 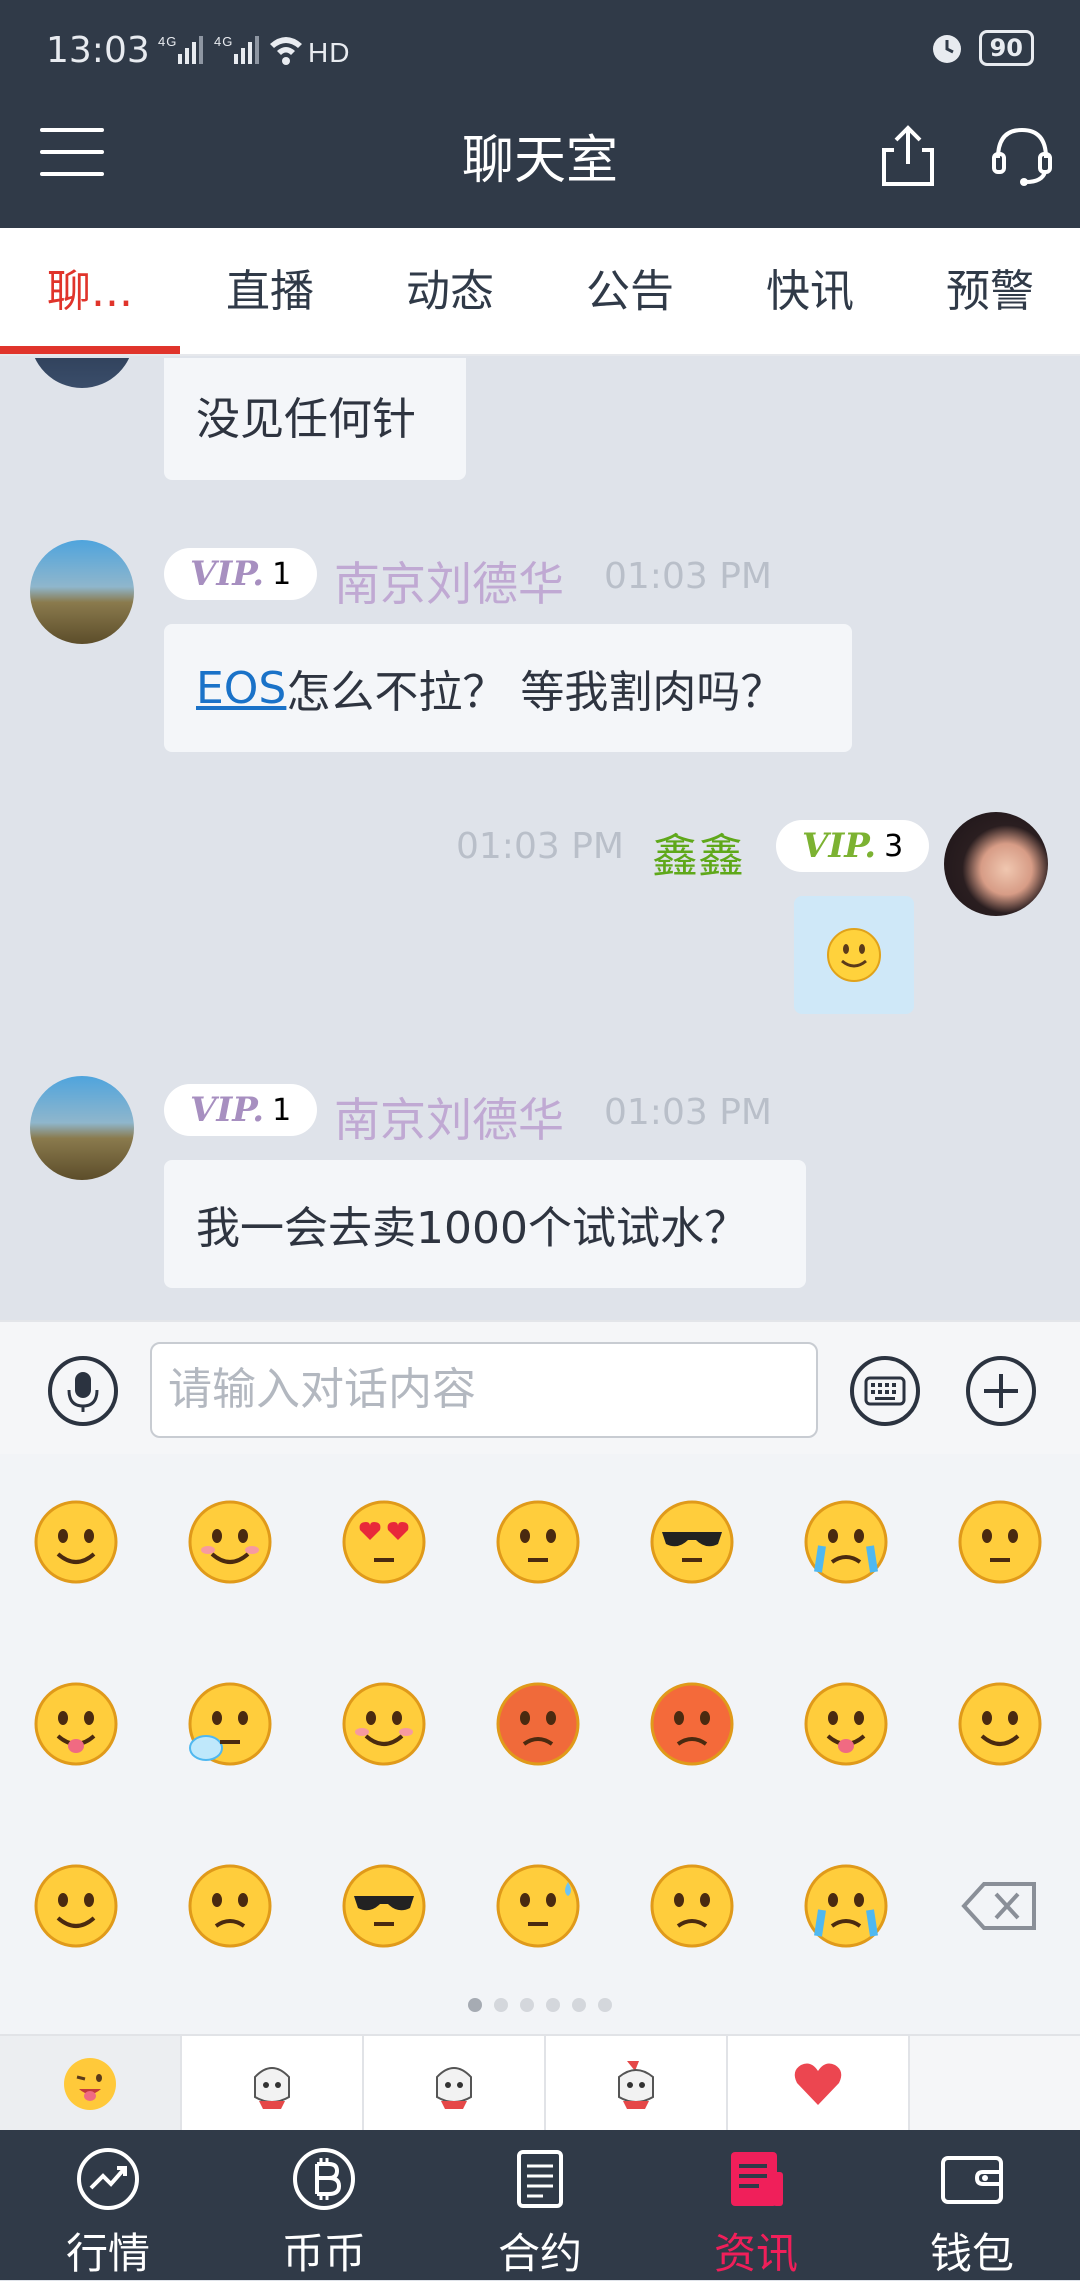 What do you see at coordinates (76, 1906) in the screenshot?
I see `emoji-smile-icon` at bounding box center [76, 1906].